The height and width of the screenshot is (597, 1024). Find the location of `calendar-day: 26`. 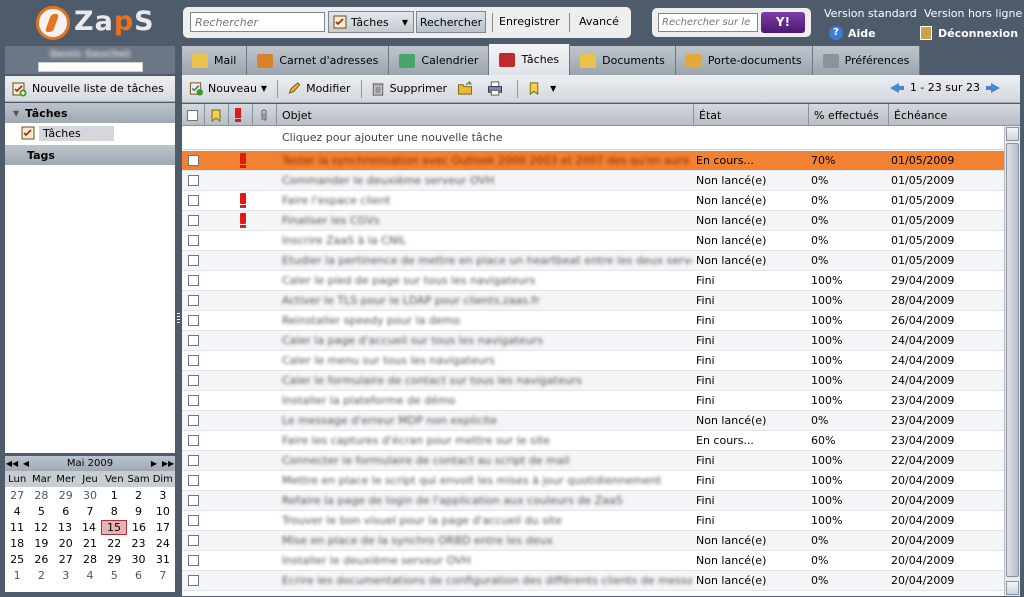

calendar-day: 26 is located at coordinates (41, 559).